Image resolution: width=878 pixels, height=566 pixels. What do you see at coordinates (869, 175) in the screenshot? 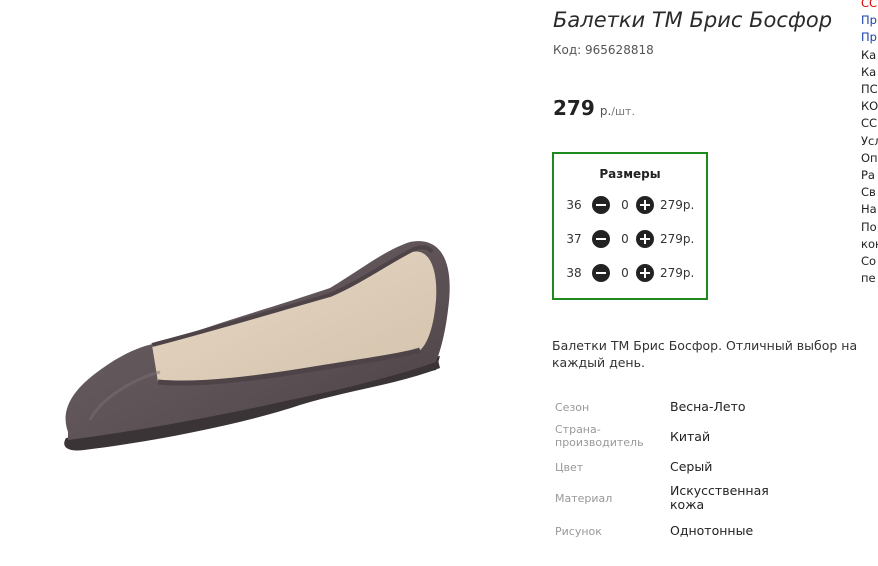
I see `side-link: Ра` at bounding box center [869, 175].